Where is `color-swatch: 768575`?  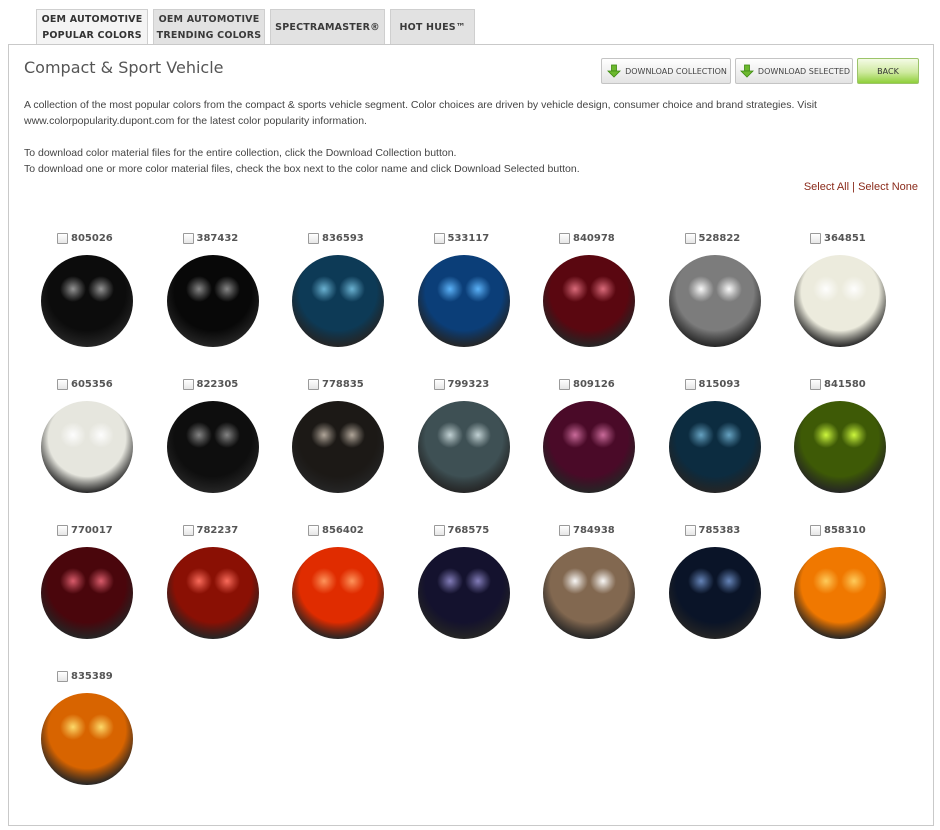 color-swatch: 768575 is located at coordinates (472, 588).